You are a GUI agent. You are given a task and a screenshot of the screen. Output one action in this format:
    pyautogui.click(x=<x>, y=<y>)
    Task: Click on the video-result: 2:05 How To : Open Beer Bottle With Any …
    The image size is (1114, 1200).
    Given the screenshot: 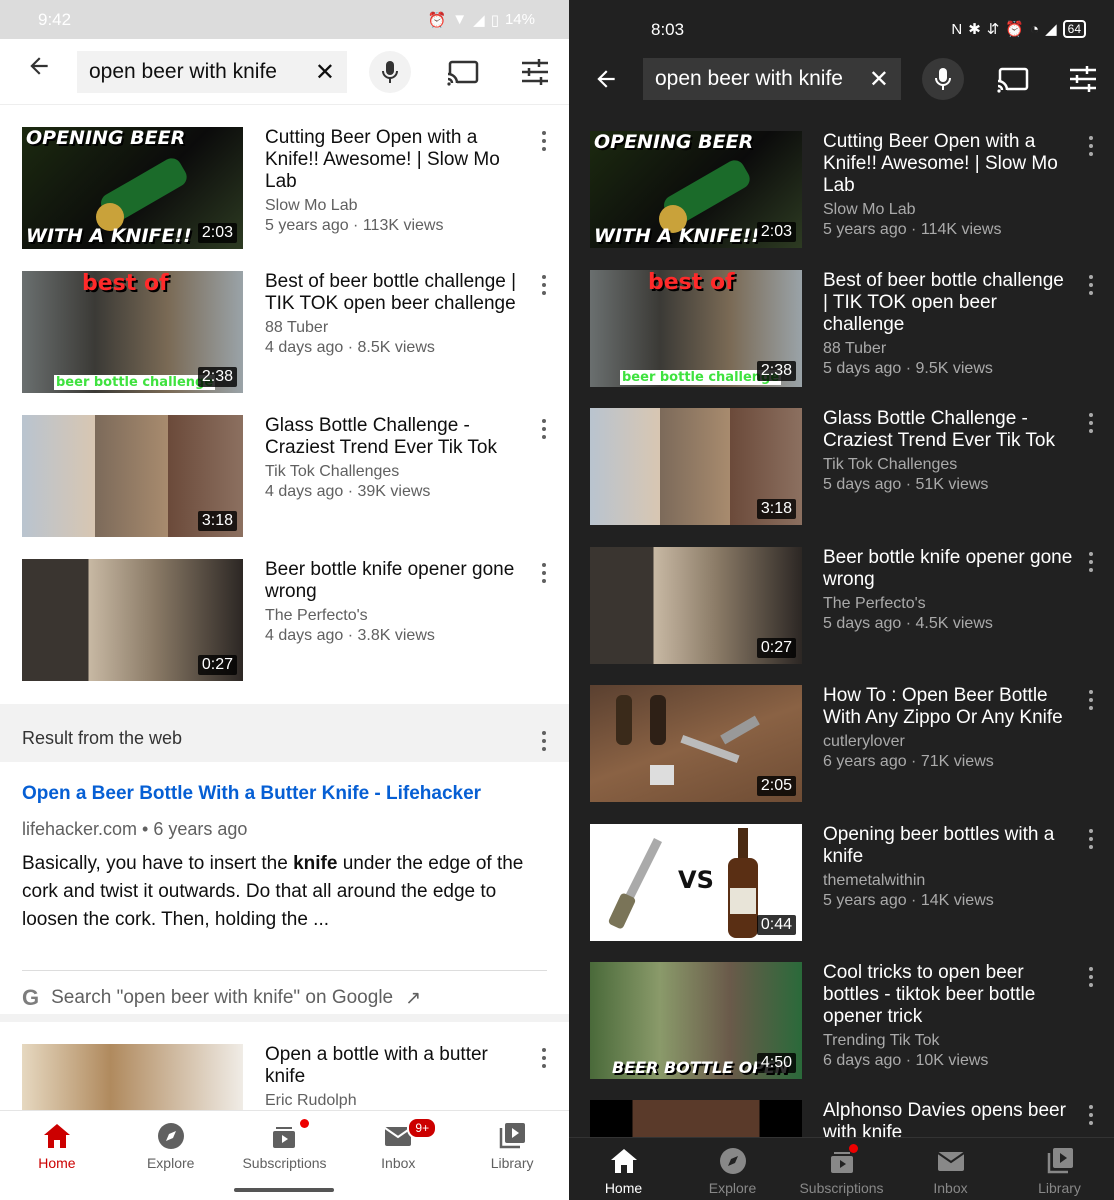 What is the action you would take?
    pyautogui.click(x=826, y=743)
    